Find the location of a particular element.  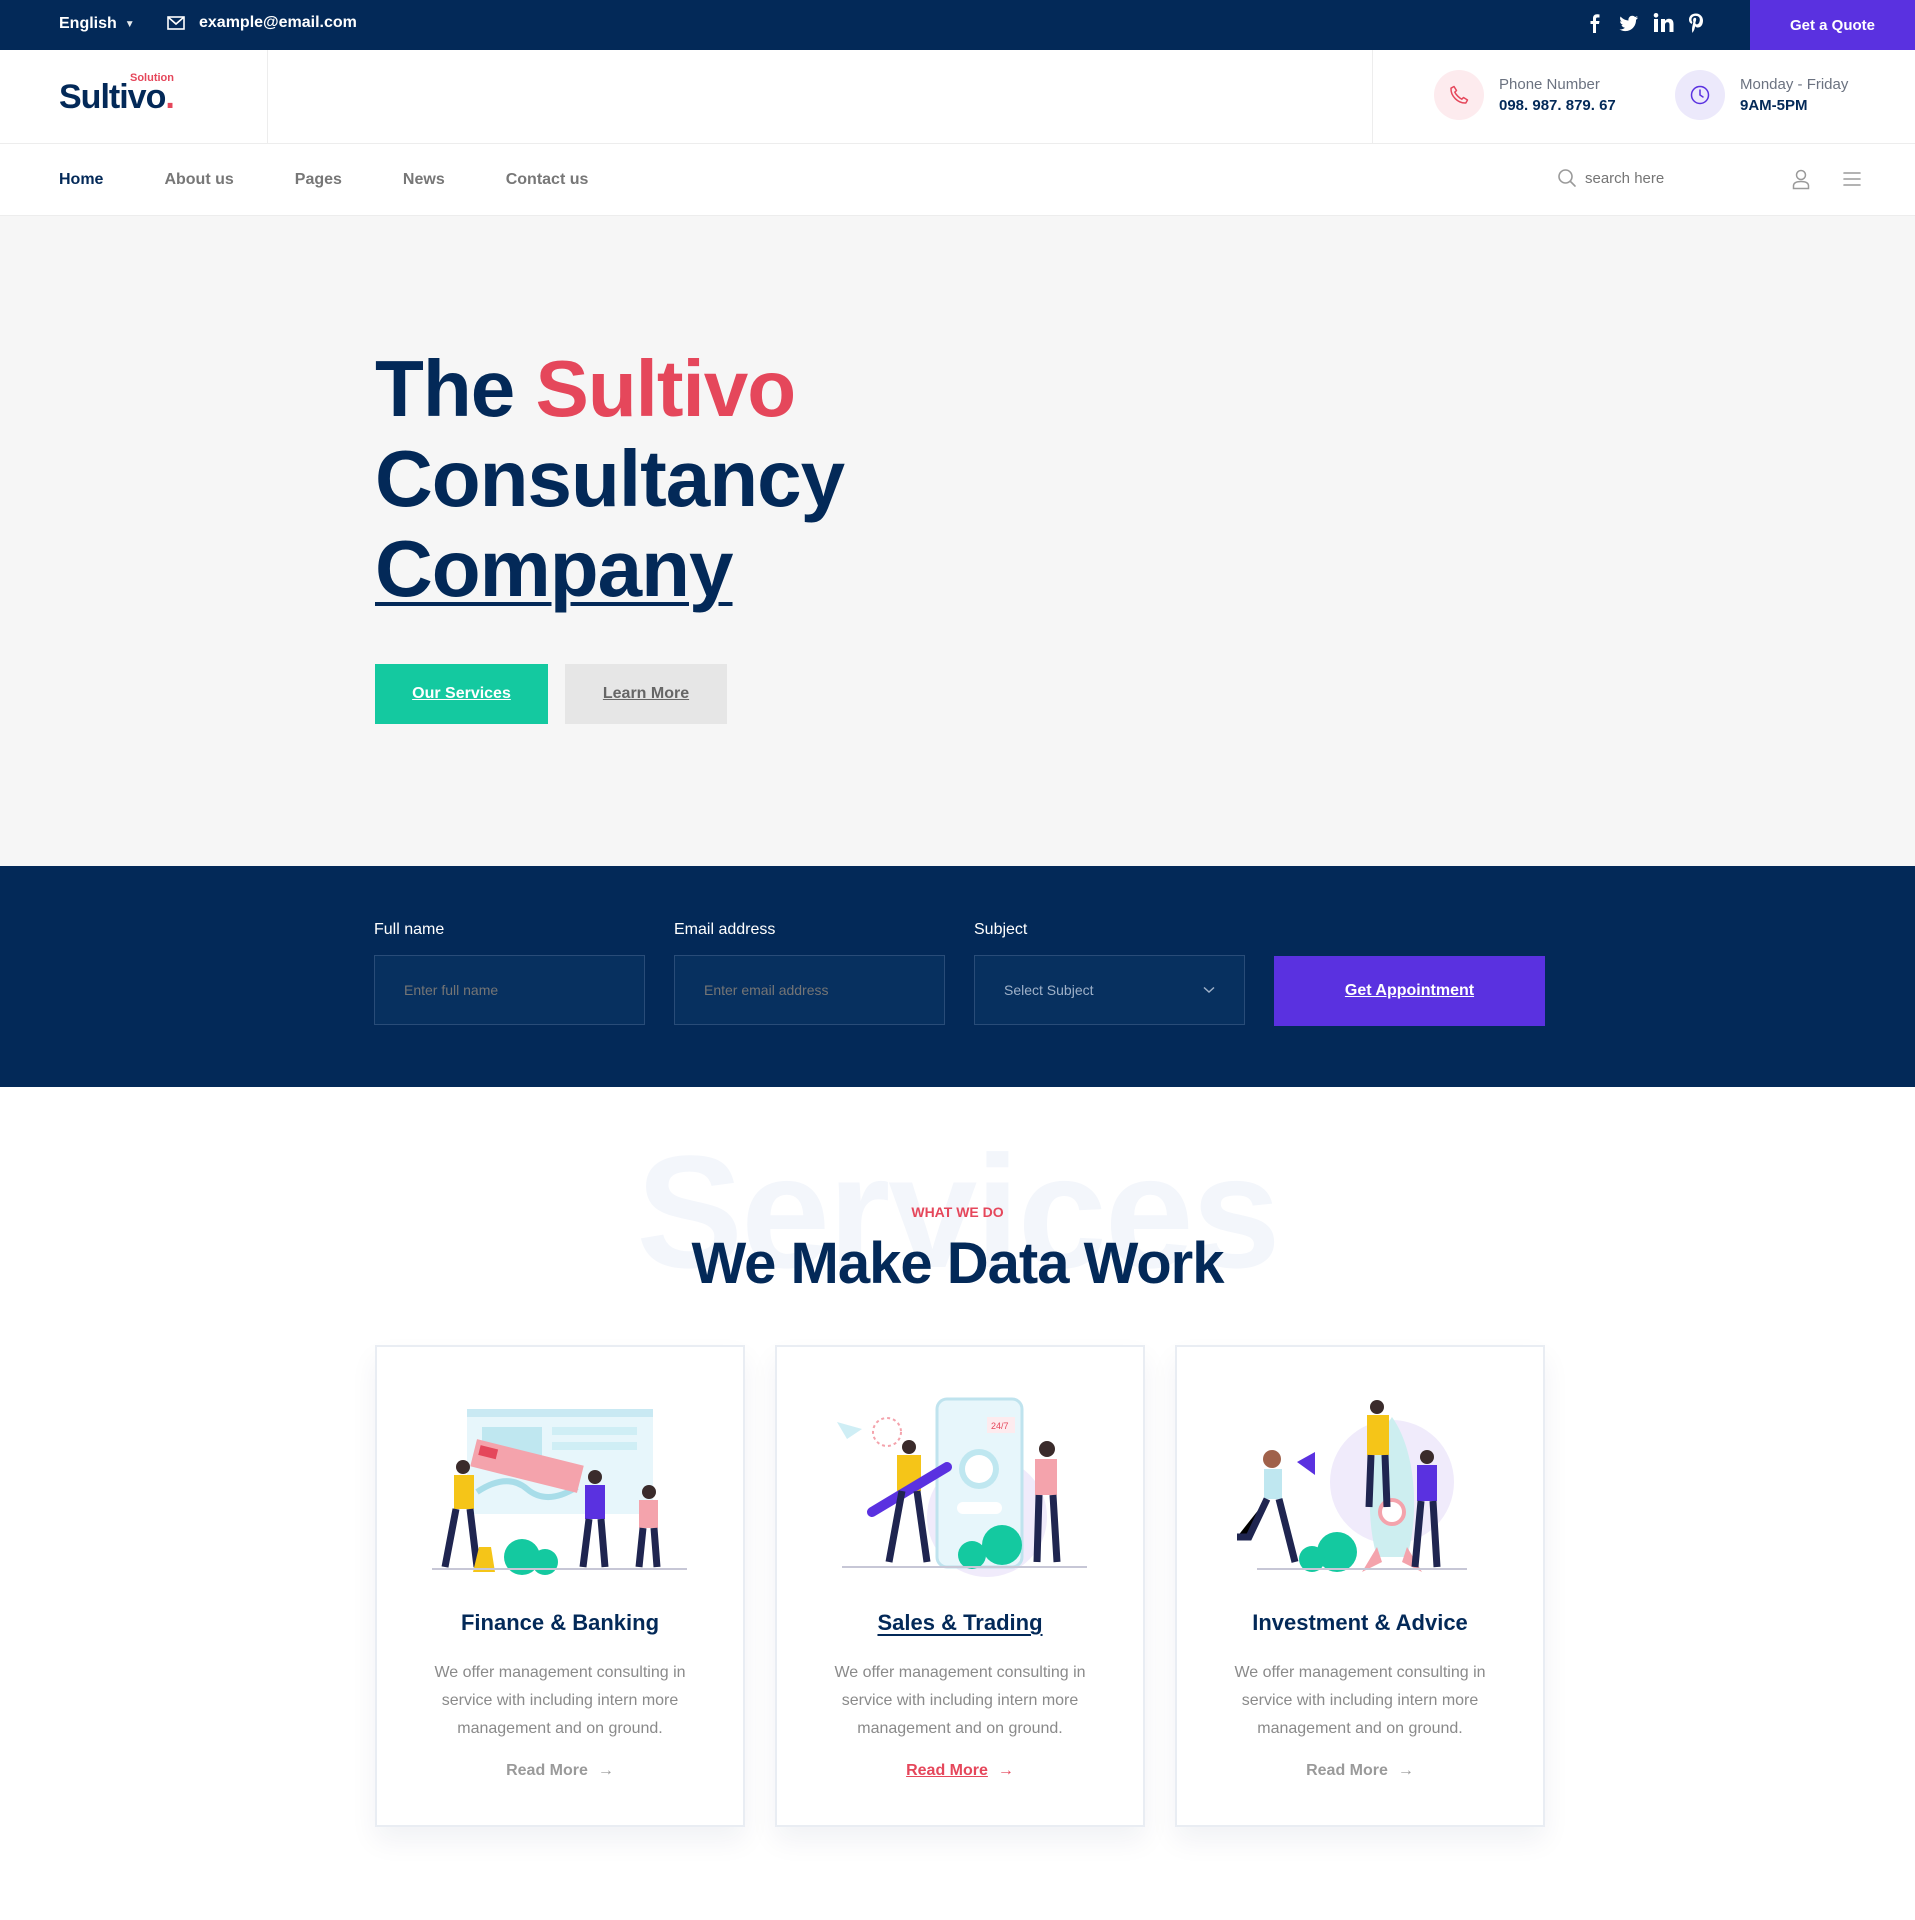

language-selector: English ▼ is located at coordinates (97, 24).